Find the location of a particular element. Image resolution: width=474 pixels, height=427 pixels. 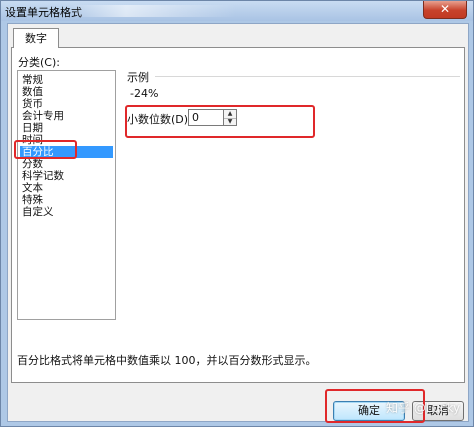

category-item: 分数 is located at coordinates (66, 164).